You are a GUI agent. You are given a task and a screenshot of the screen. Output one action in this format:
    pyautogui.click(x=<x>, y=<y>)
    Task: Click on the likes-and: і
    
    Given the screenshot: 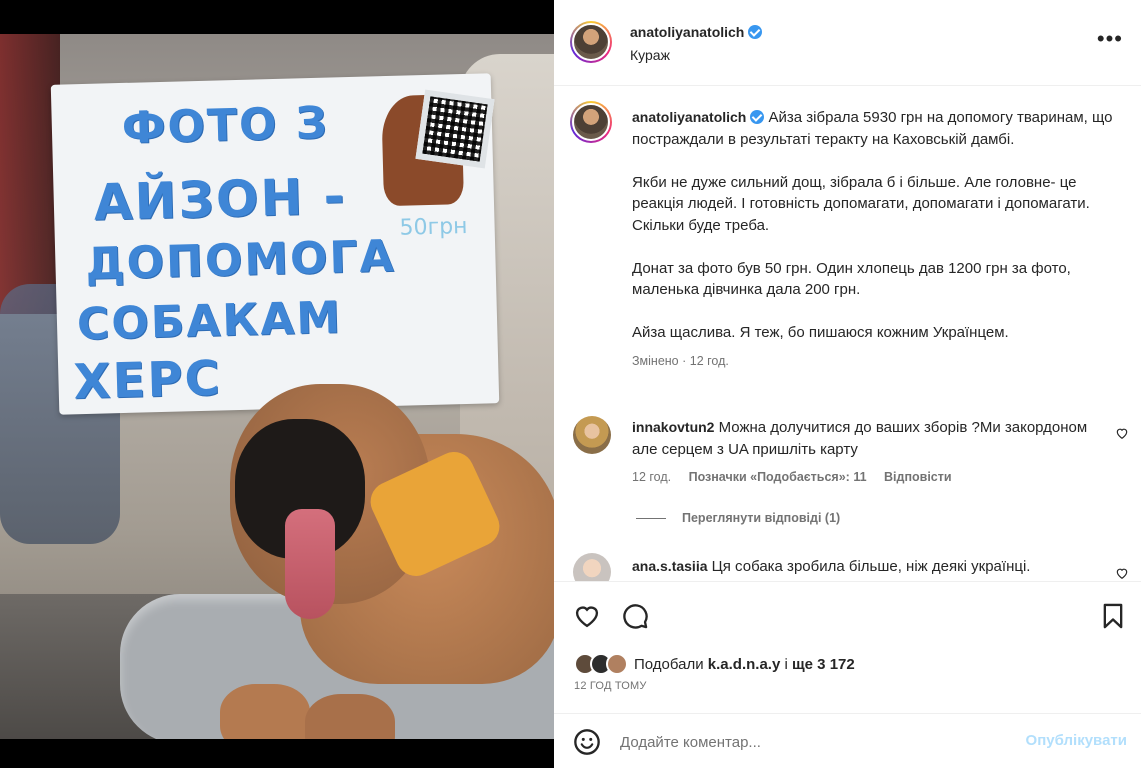 What is the action you would take?
    pyautogui.click(x=786, y=664)
    